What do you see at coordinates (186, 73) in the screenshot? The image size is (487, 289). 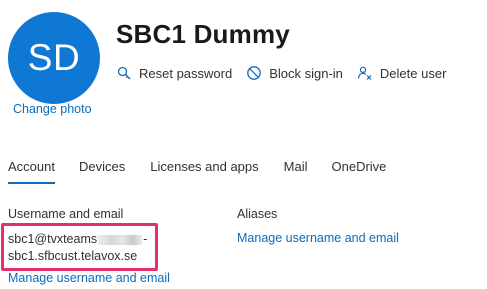 I see `reset-password-label: Reset password` at bounding box center [186, 73].